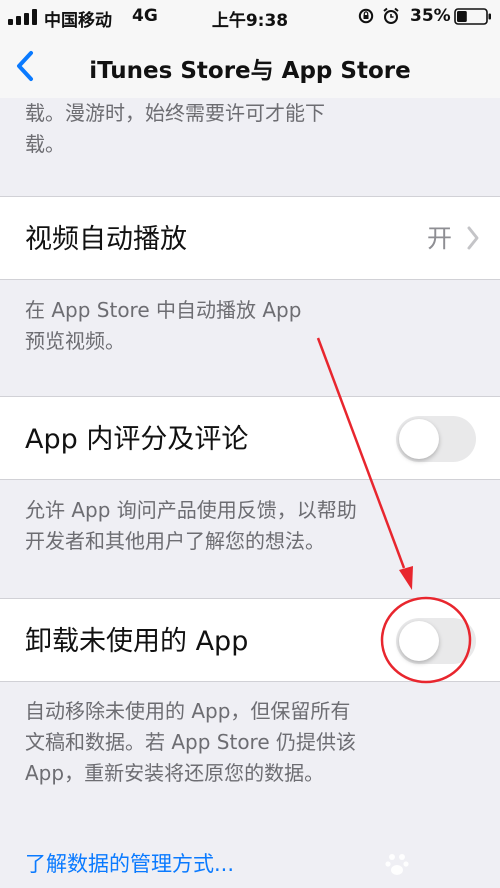 The height and width of the screenshot is (888, 500). I want to click on offload-apps-label: 卸载未使用的 App, so click(137, 641).